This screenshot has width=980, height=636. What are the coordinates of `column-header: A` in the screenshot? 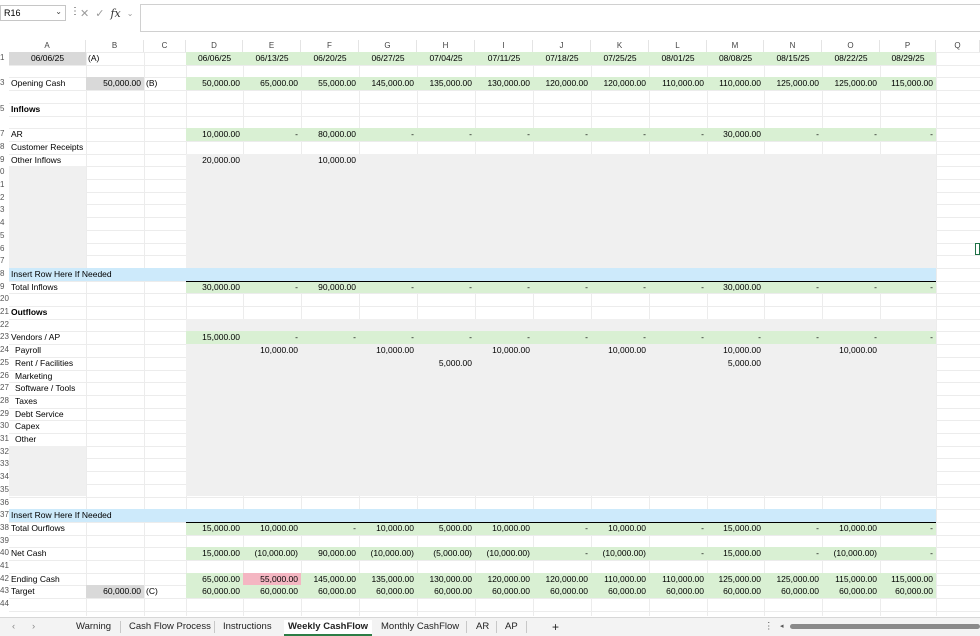 It's located at (47, 46).